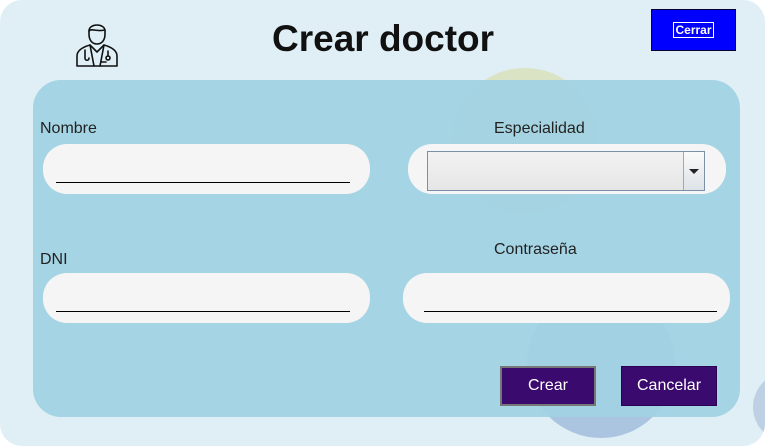 The width and height of the screenshot is (765, 446). Describe the element at coordinates (68, 128) in the screenshot. I see `nombre-label: Nombre` at that location.